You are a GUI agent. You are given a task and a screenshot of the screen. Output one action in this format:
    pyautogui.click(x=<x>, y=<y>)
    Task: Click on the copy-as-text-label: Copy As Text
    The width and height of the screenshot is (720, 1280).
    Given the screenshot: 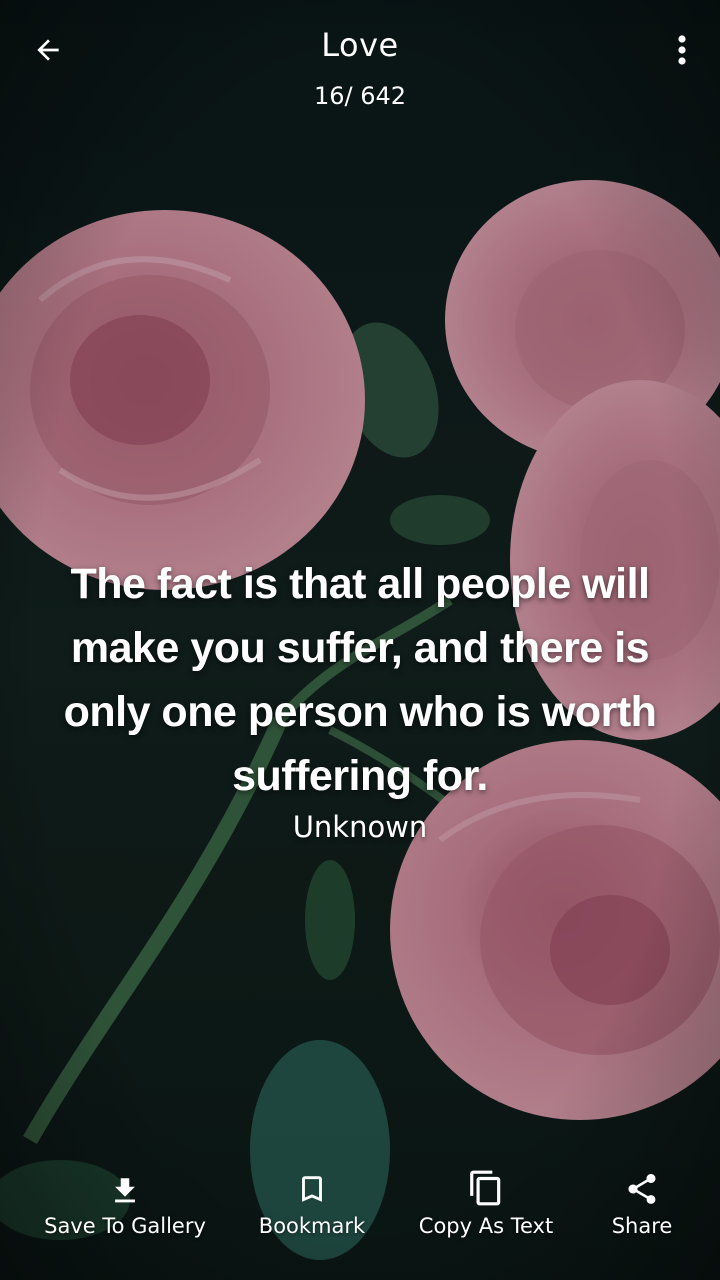 What is the action you would take?
    pyautogui.click(x=486, y=1226)
    